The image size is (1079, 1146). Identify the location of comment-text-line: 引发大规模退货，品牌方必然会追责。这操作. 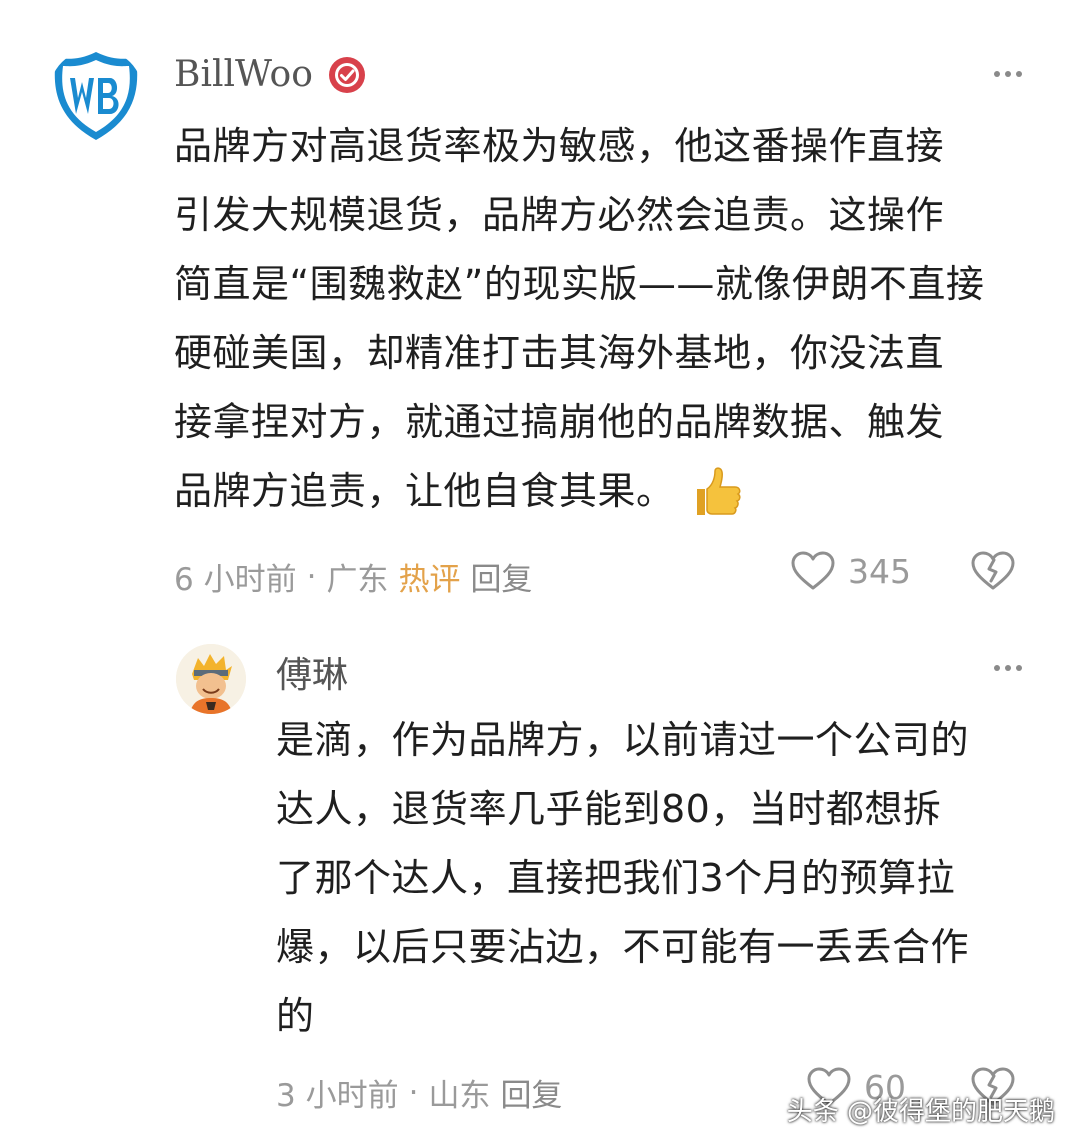
(559, 215).